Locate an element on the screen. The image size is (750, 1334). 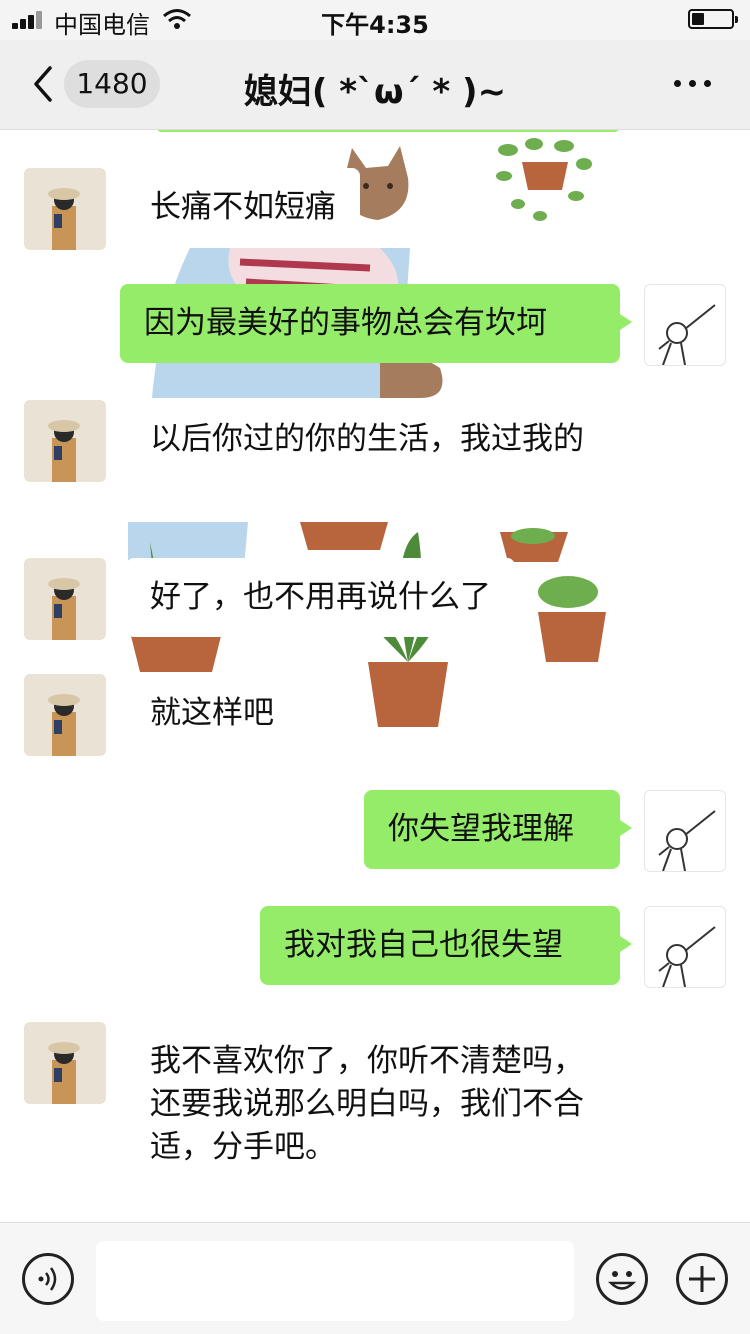
message-bubble-sent: 因为最美好的事物总会有坎坷 is located at coordinates (376, 323).